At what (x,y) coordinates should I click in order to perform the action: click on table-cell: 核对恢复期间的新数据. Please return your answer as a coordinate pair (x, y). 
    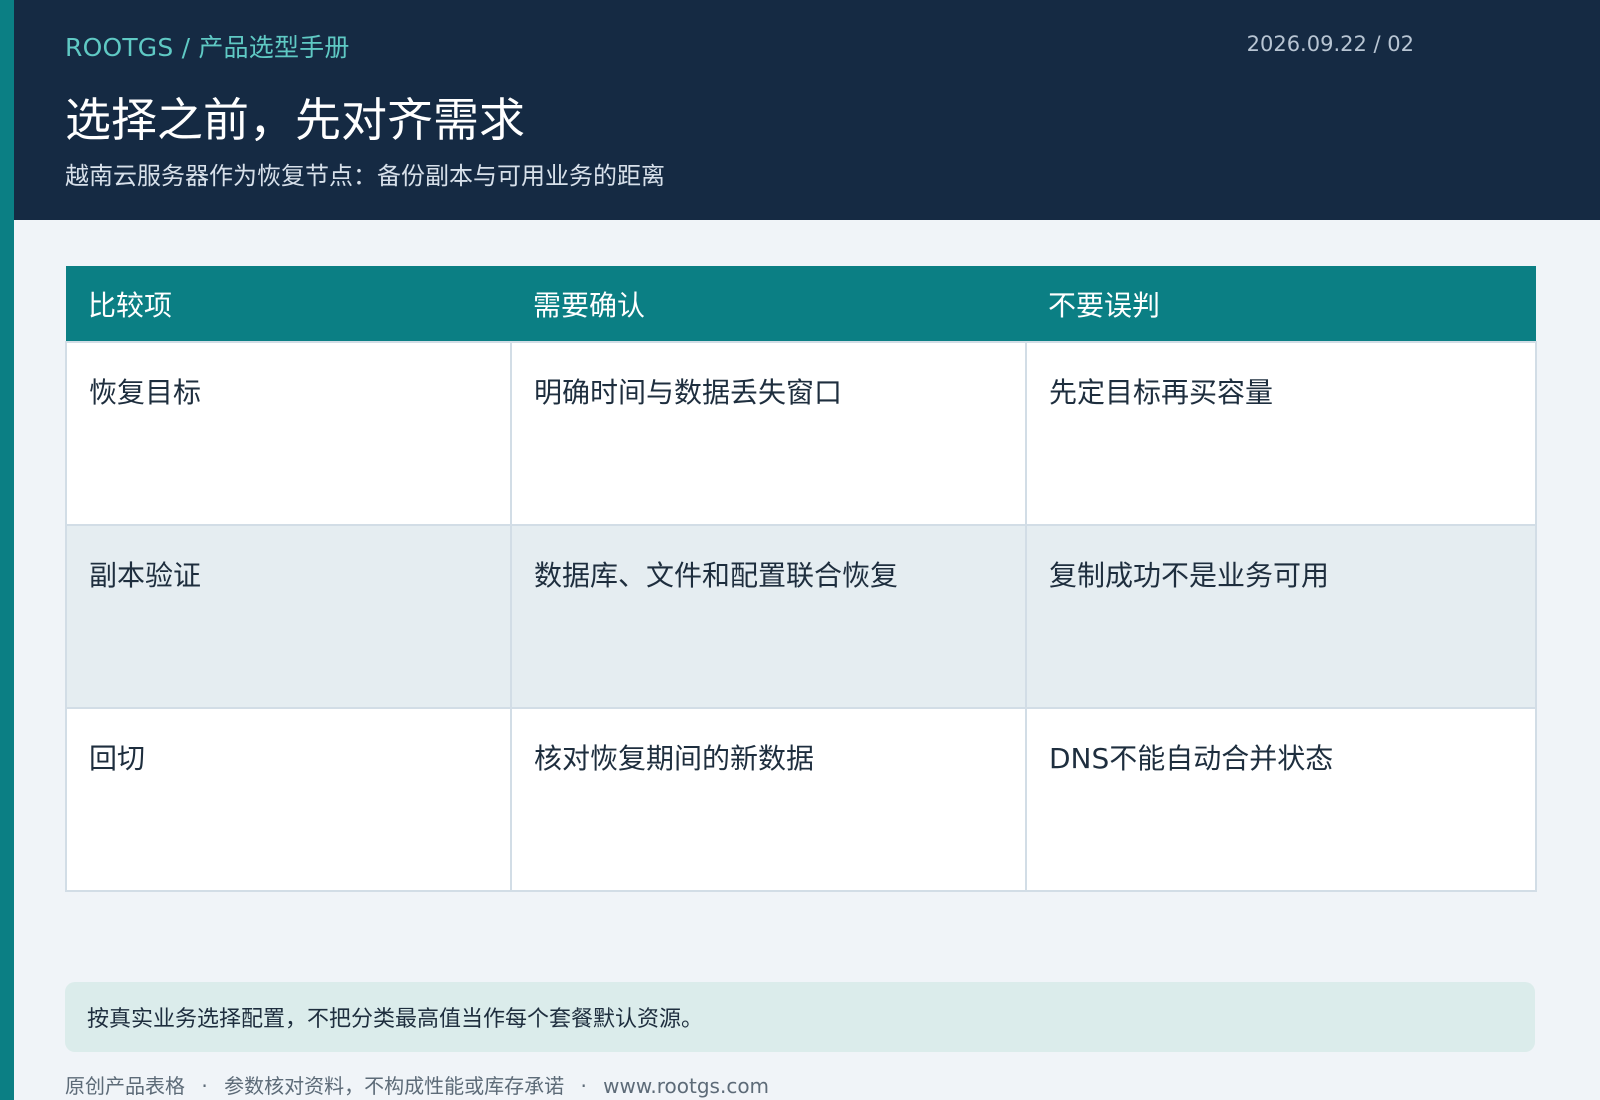
    Looking at the image, I should click on (768, 799).